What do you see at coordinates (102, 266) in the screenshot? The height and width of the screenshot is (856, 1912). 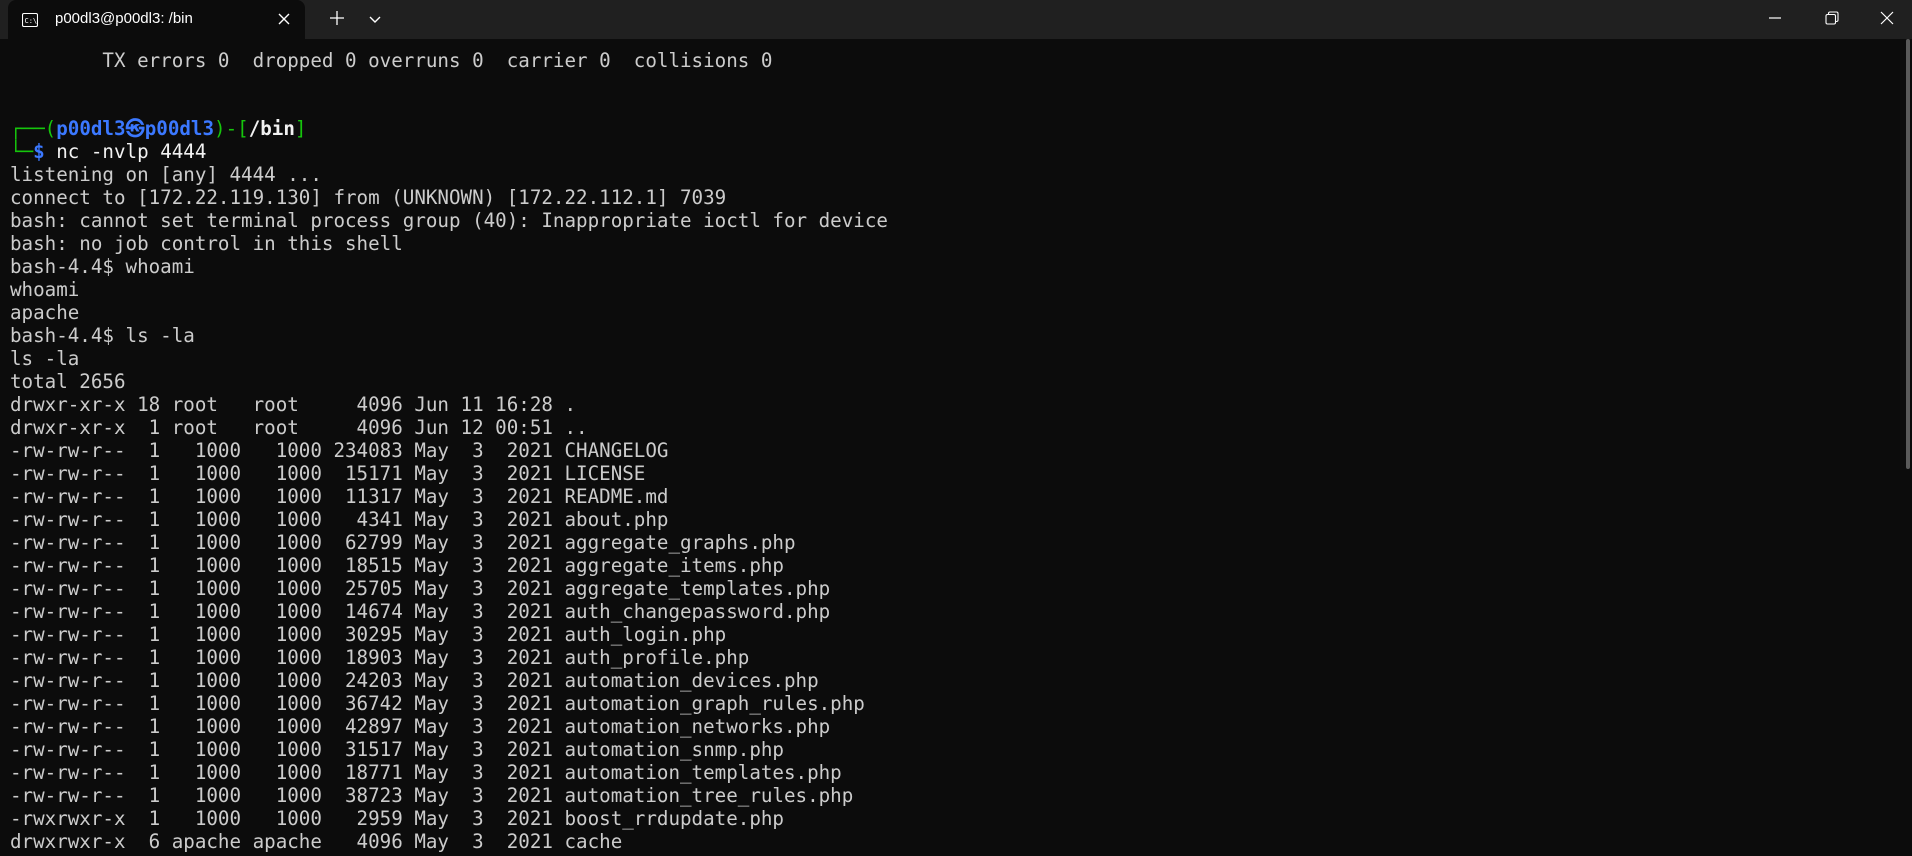 I see `terminal-line: bash-4.4$ whoami` at bounding box center [102, 266].